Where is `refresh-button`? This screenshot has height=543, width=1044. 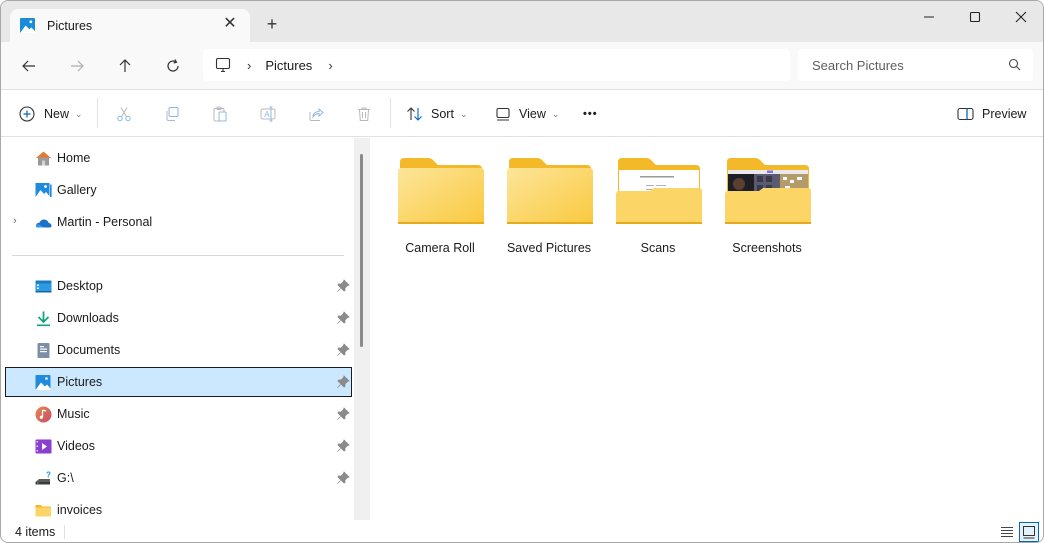
refresh-button is located at coordinates (173, 66).